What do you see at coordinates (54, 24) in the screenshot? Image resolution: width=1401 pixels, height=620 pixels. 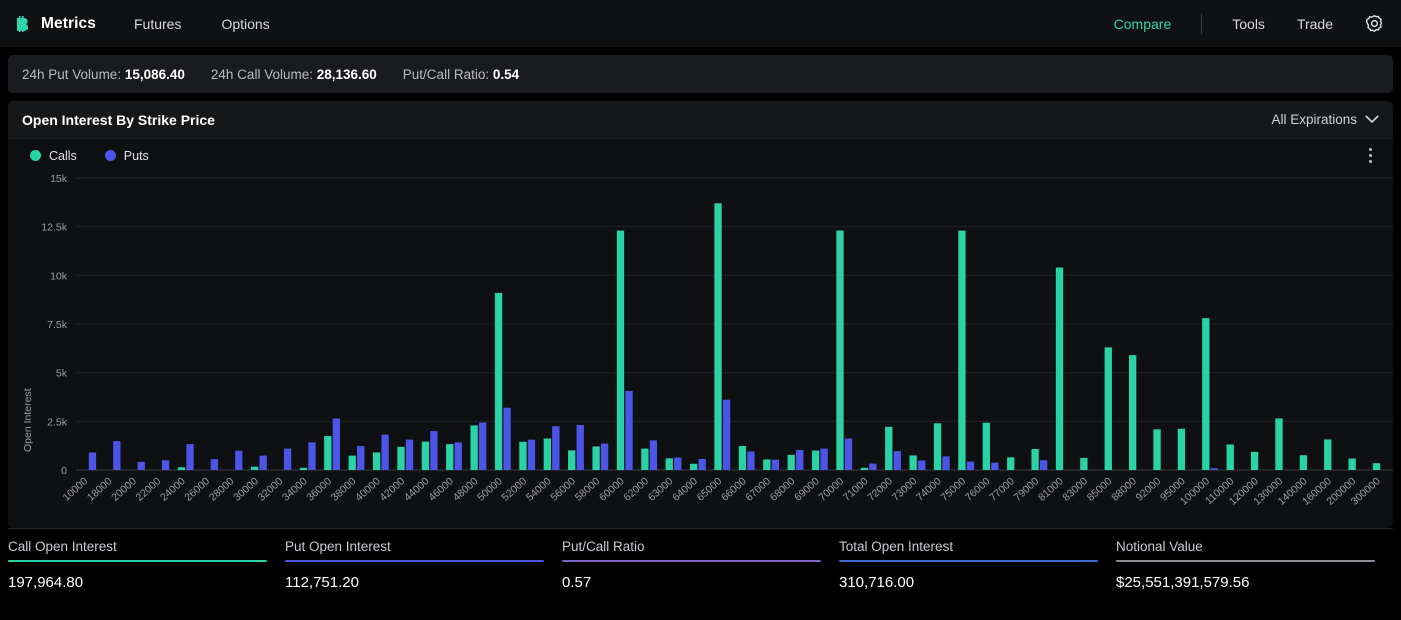 I see `brand: Metrics` at bounding box center [54, 24].